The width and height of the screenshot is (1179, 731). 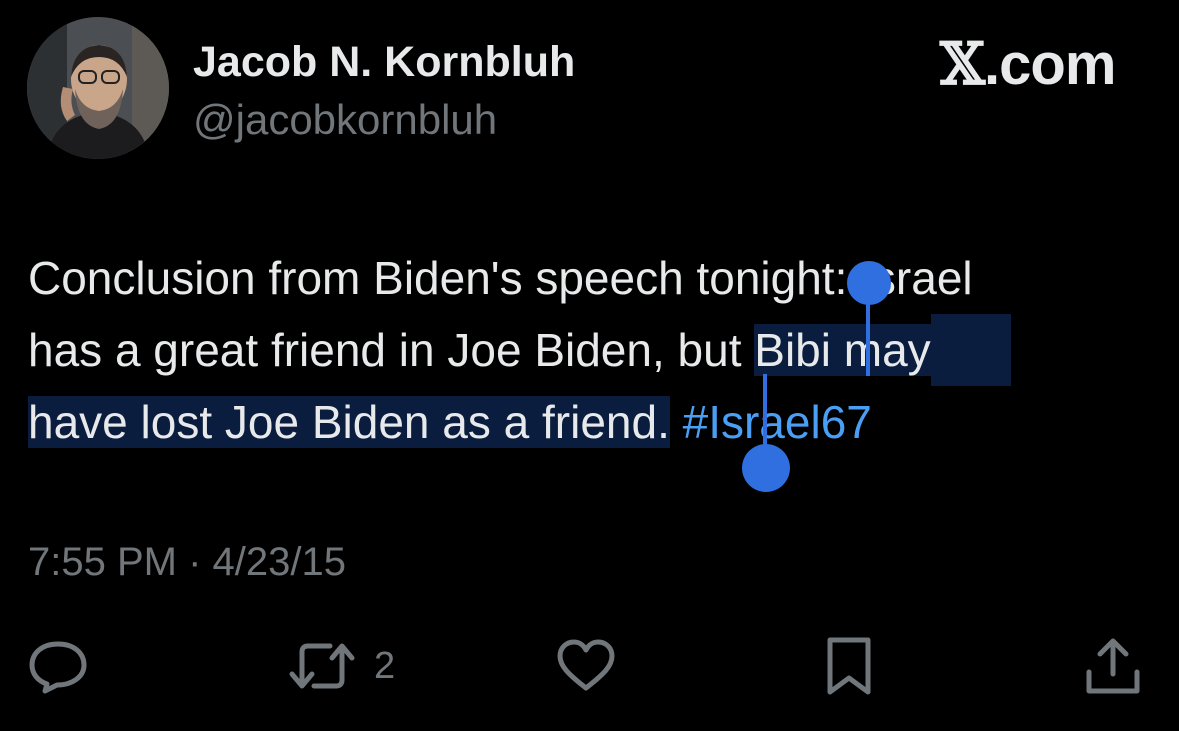 I want to click on bookmark-button, so click(x=849, y=666).